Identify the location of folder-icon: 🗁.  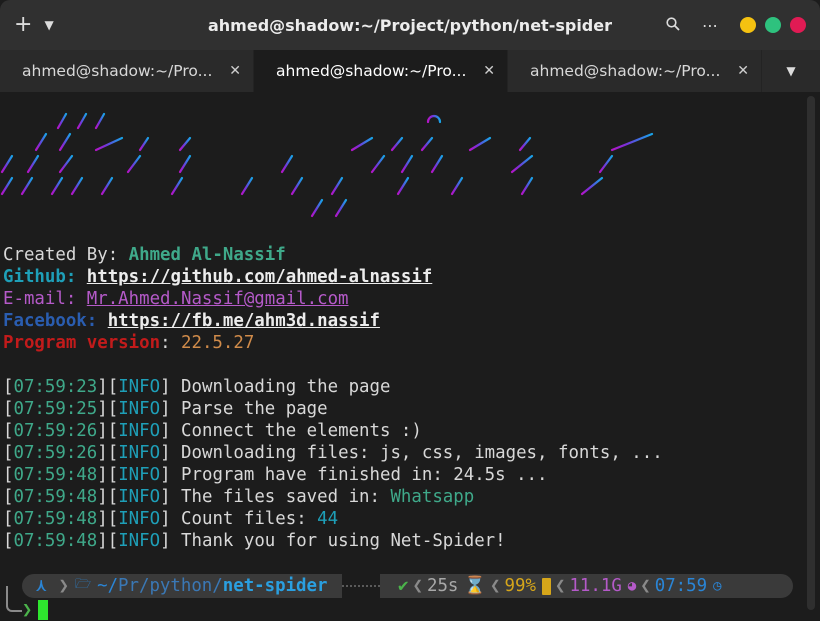
(83, 584).